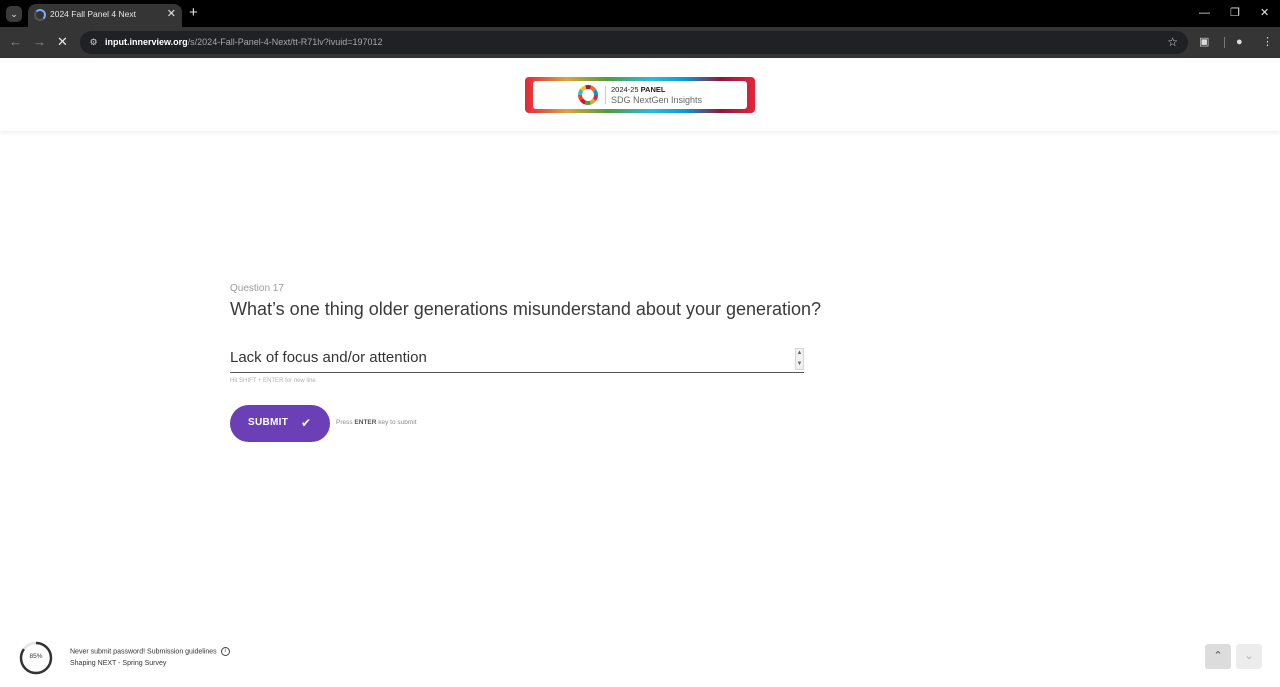 The height and width of the screenshot is (687, 1280). I want to click on logo-divider, so click(605, 95).